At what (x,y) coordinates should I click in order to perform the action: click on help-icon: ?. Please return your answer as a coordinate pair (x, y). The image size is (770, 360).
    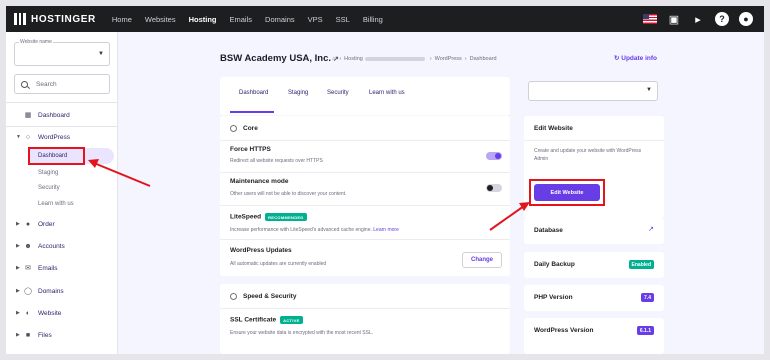
    Looking at the image, I should click on (722, 19).